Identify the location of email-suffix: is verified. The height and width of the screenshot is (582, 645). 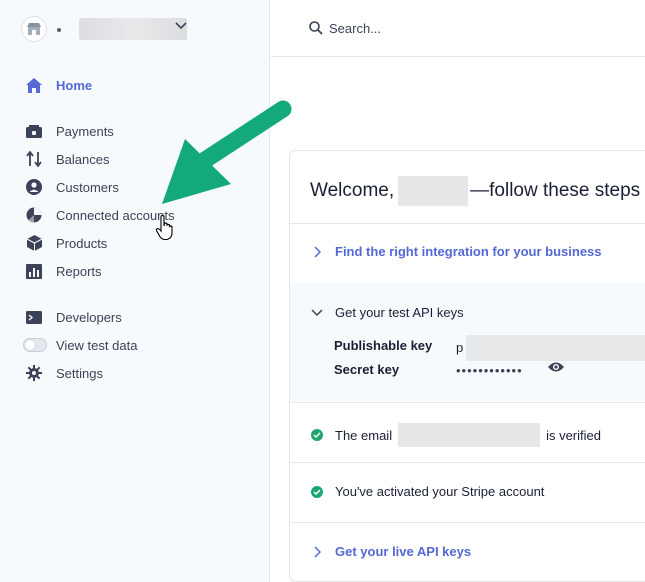
(573, 435).